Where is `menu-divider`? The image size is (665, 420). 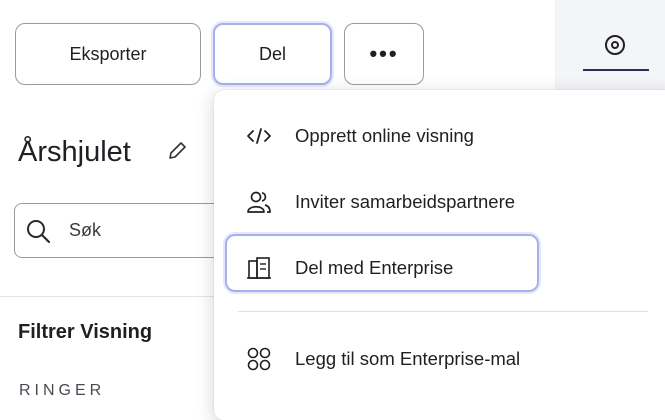
menu-divider is located at coordinates (443, 311).